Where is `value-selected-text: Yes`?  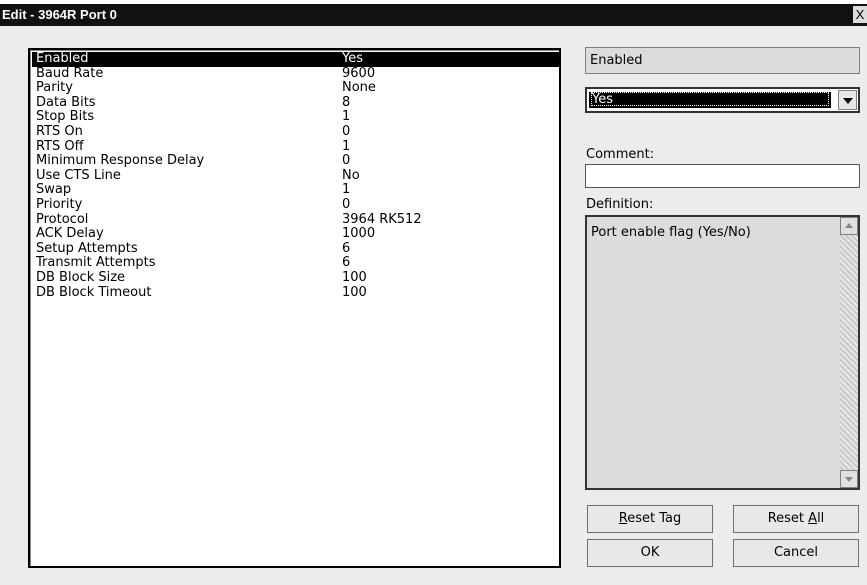
value-selected-text: Yes is located at coordinates (710, 99).